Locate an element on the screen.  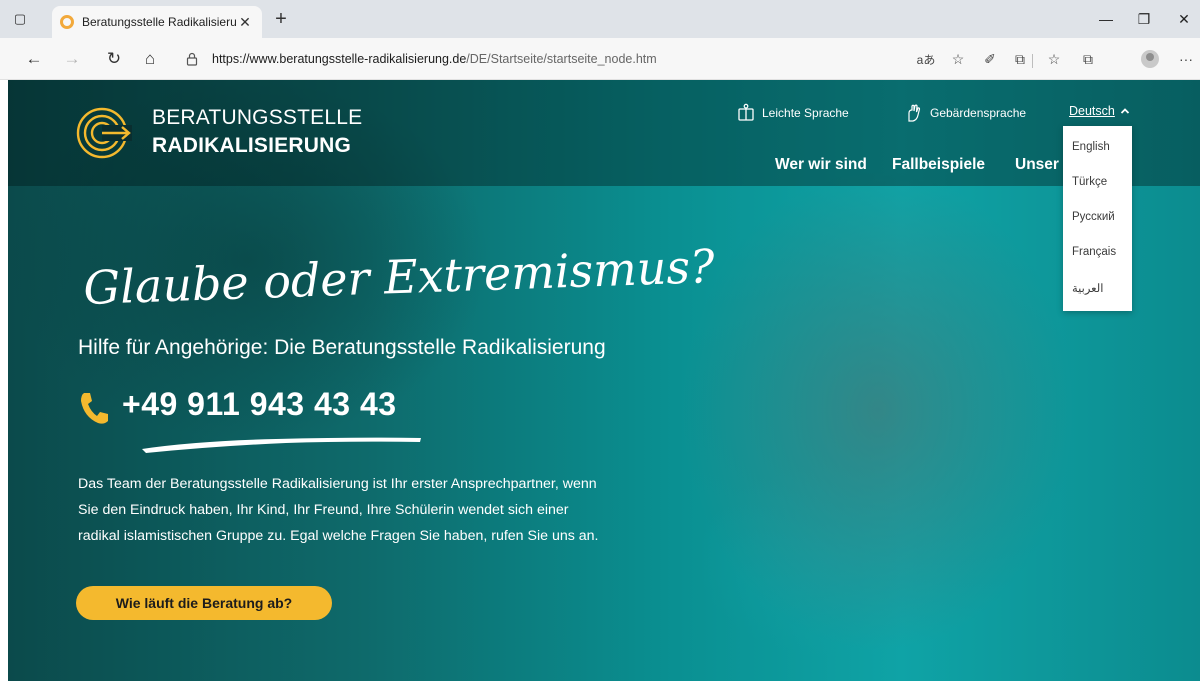
toolbar-divider is located at coordinates (1032, 61).